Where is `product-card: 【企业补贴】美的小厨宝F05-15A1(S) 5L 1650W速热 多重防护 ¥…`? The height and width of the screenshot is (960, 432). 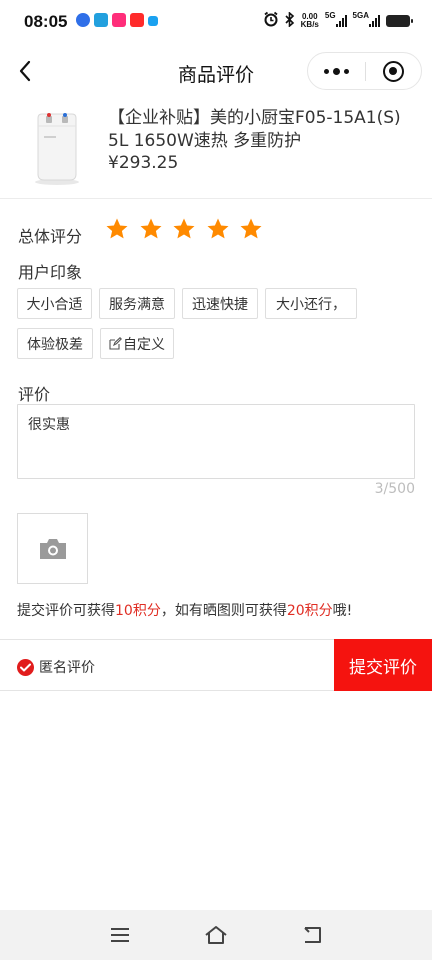
product-card: 【企业补贴】美的小厨宝F05-15A1(S) 5L 1650W速热 多重防护 ¥… is located at coordinates (216, 149).